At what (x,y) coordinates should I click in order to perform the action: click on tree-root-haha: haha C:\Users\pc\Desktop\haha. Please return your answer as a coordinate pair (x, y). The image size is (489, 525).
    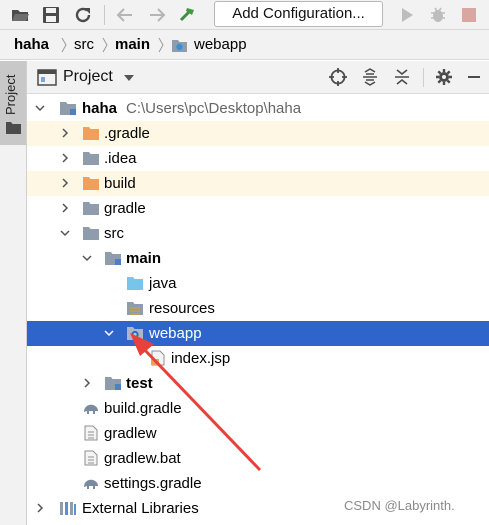
    Looking at the image, I should click on (258, 108).